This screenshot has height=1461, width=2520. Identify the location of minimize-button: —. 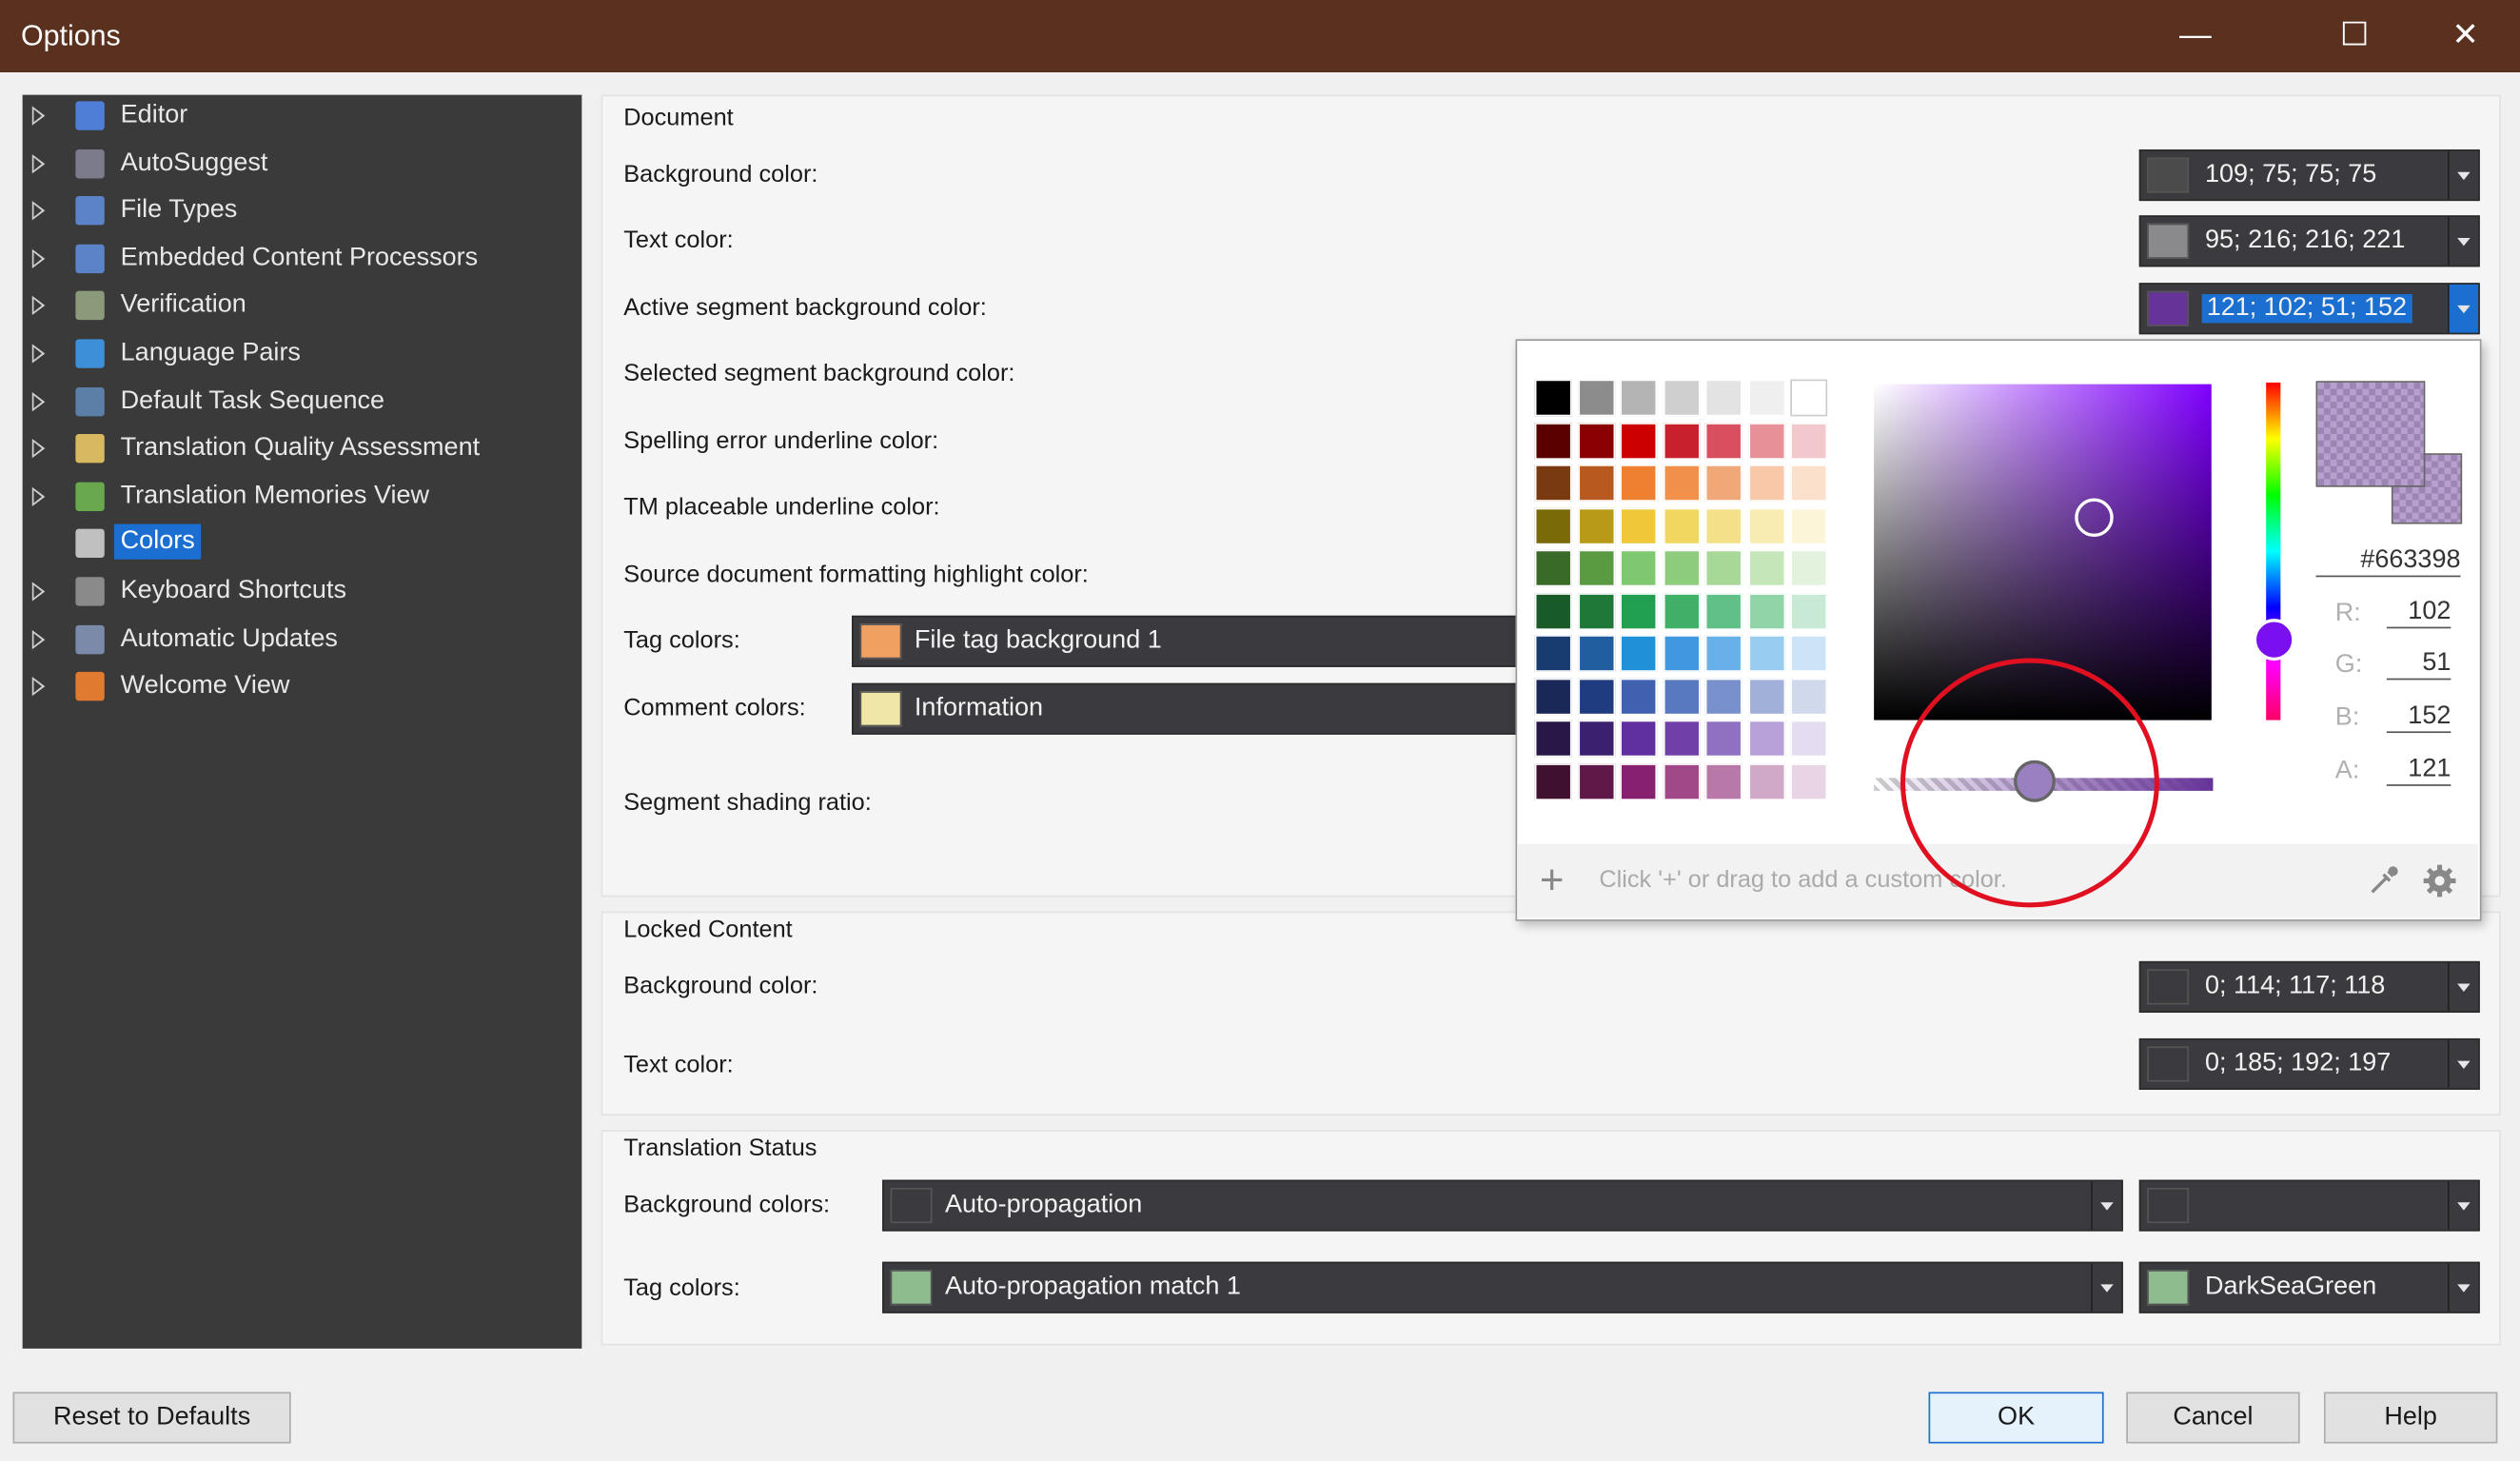
(2195, 36).